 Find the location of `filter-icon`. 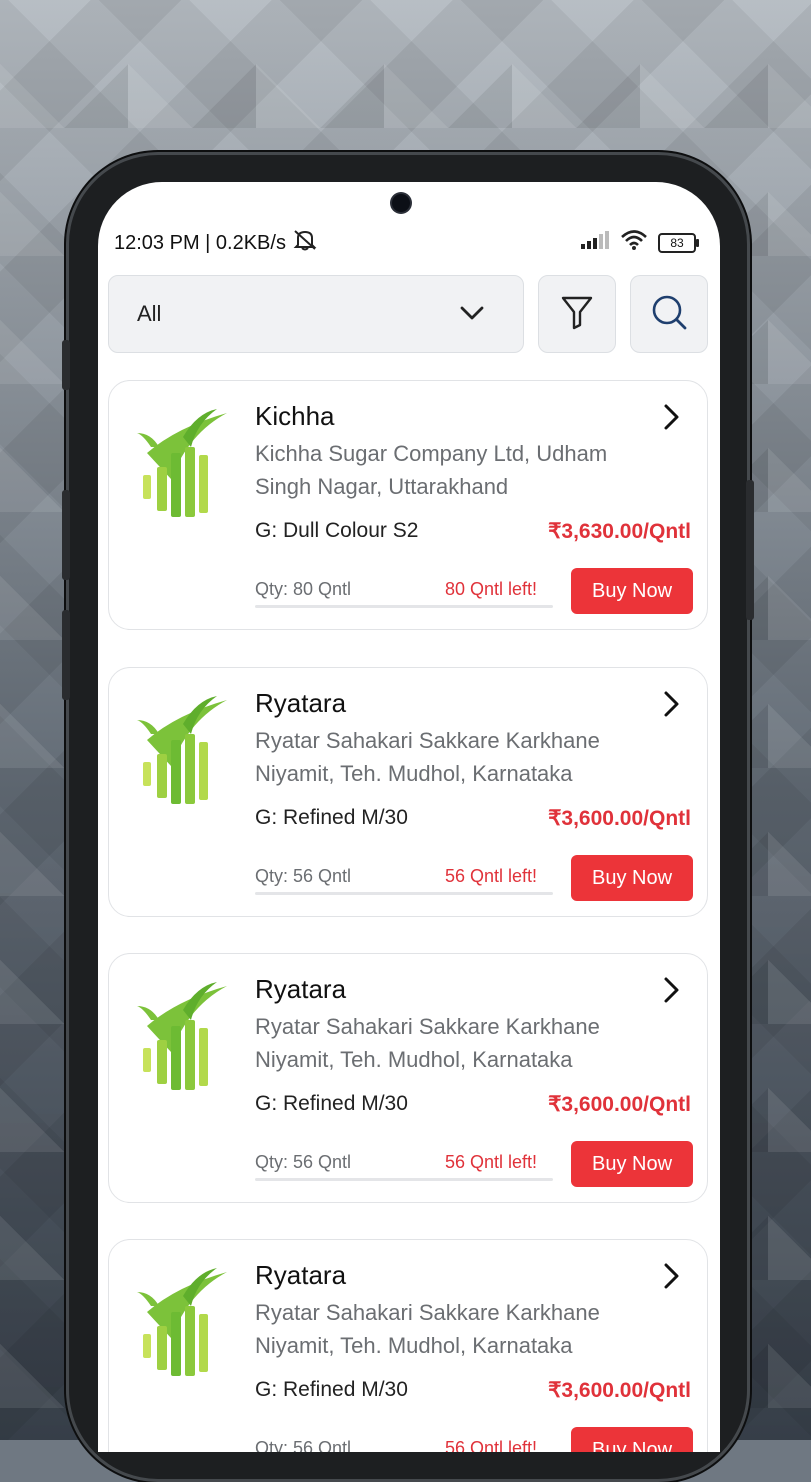

filter-icon is located at coordinates (577, 314).